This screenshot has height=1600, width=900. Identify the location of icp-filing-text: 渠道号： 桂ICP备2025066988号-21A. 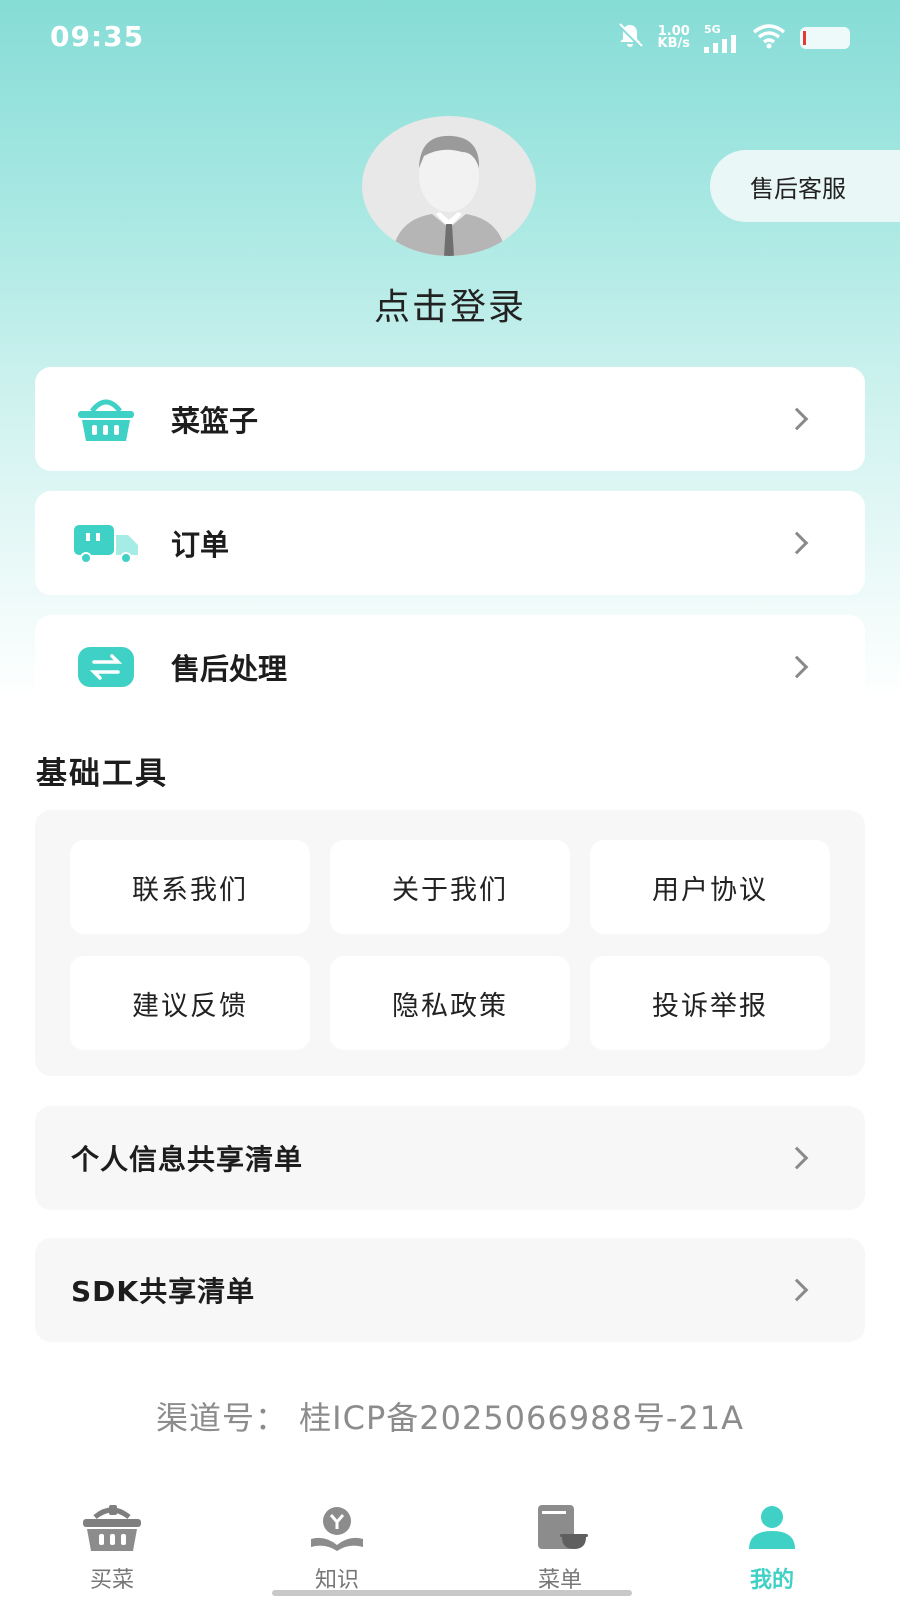
(449, 1418).